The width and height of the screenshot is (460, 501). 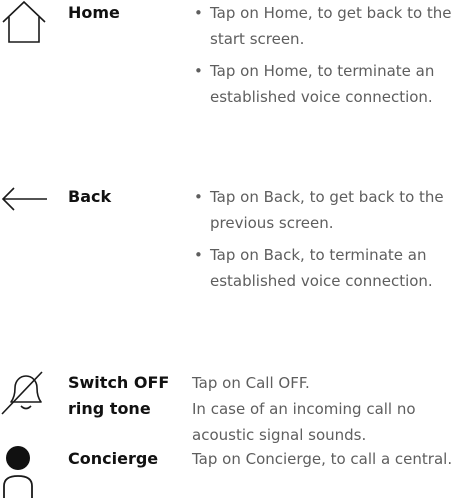 What do you see at coordinates (113, 458) in the screenshot?
I see `concierge-label: Concierge` at bounding box center [113, 458].